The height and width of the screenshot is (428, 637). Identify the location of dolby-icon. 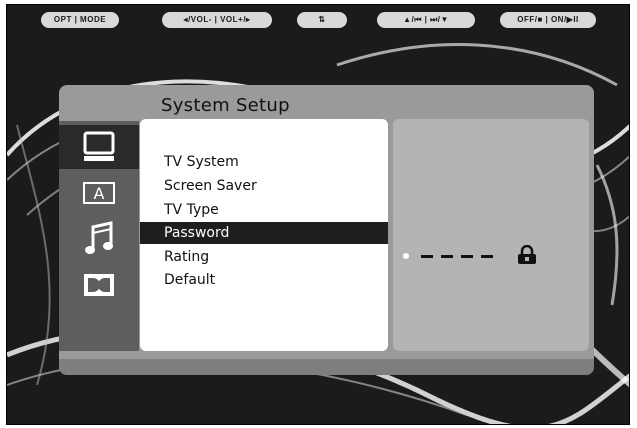
(99, 285).